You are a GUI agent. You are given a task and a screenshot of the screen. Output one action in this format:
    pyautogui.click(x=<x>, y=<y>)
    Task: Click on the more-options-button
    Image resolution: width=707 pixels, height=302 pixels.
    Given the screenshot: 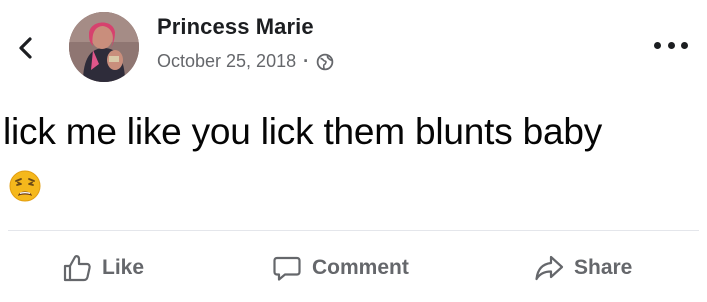 What is the action you would take?
    pyautogui.click(x=671, y=45)
    